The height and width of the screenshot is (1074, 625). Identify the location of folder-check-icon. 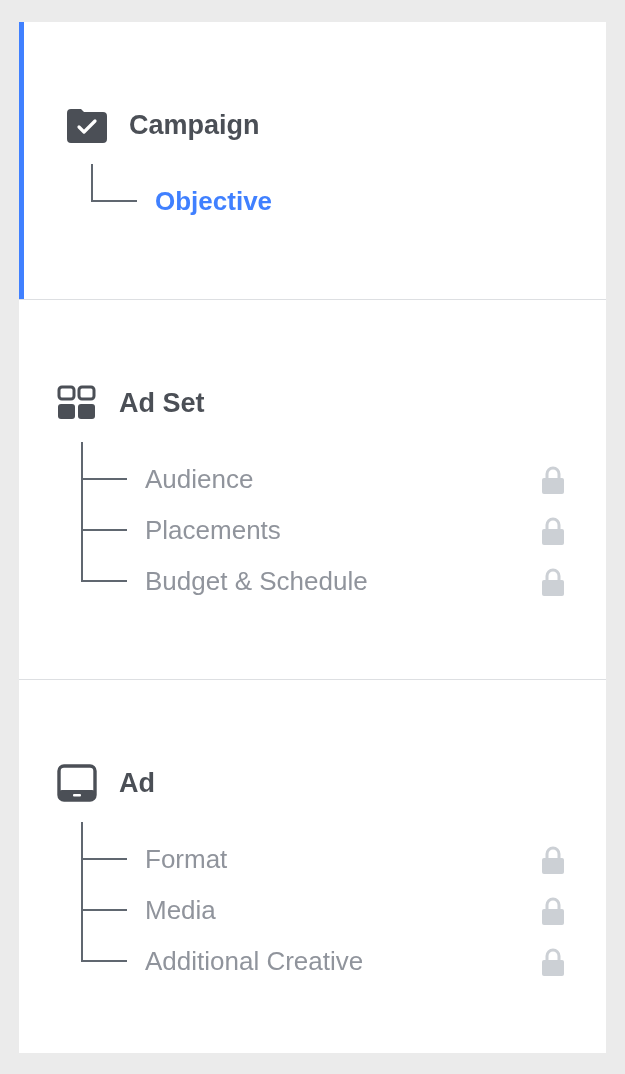
(87, 125).